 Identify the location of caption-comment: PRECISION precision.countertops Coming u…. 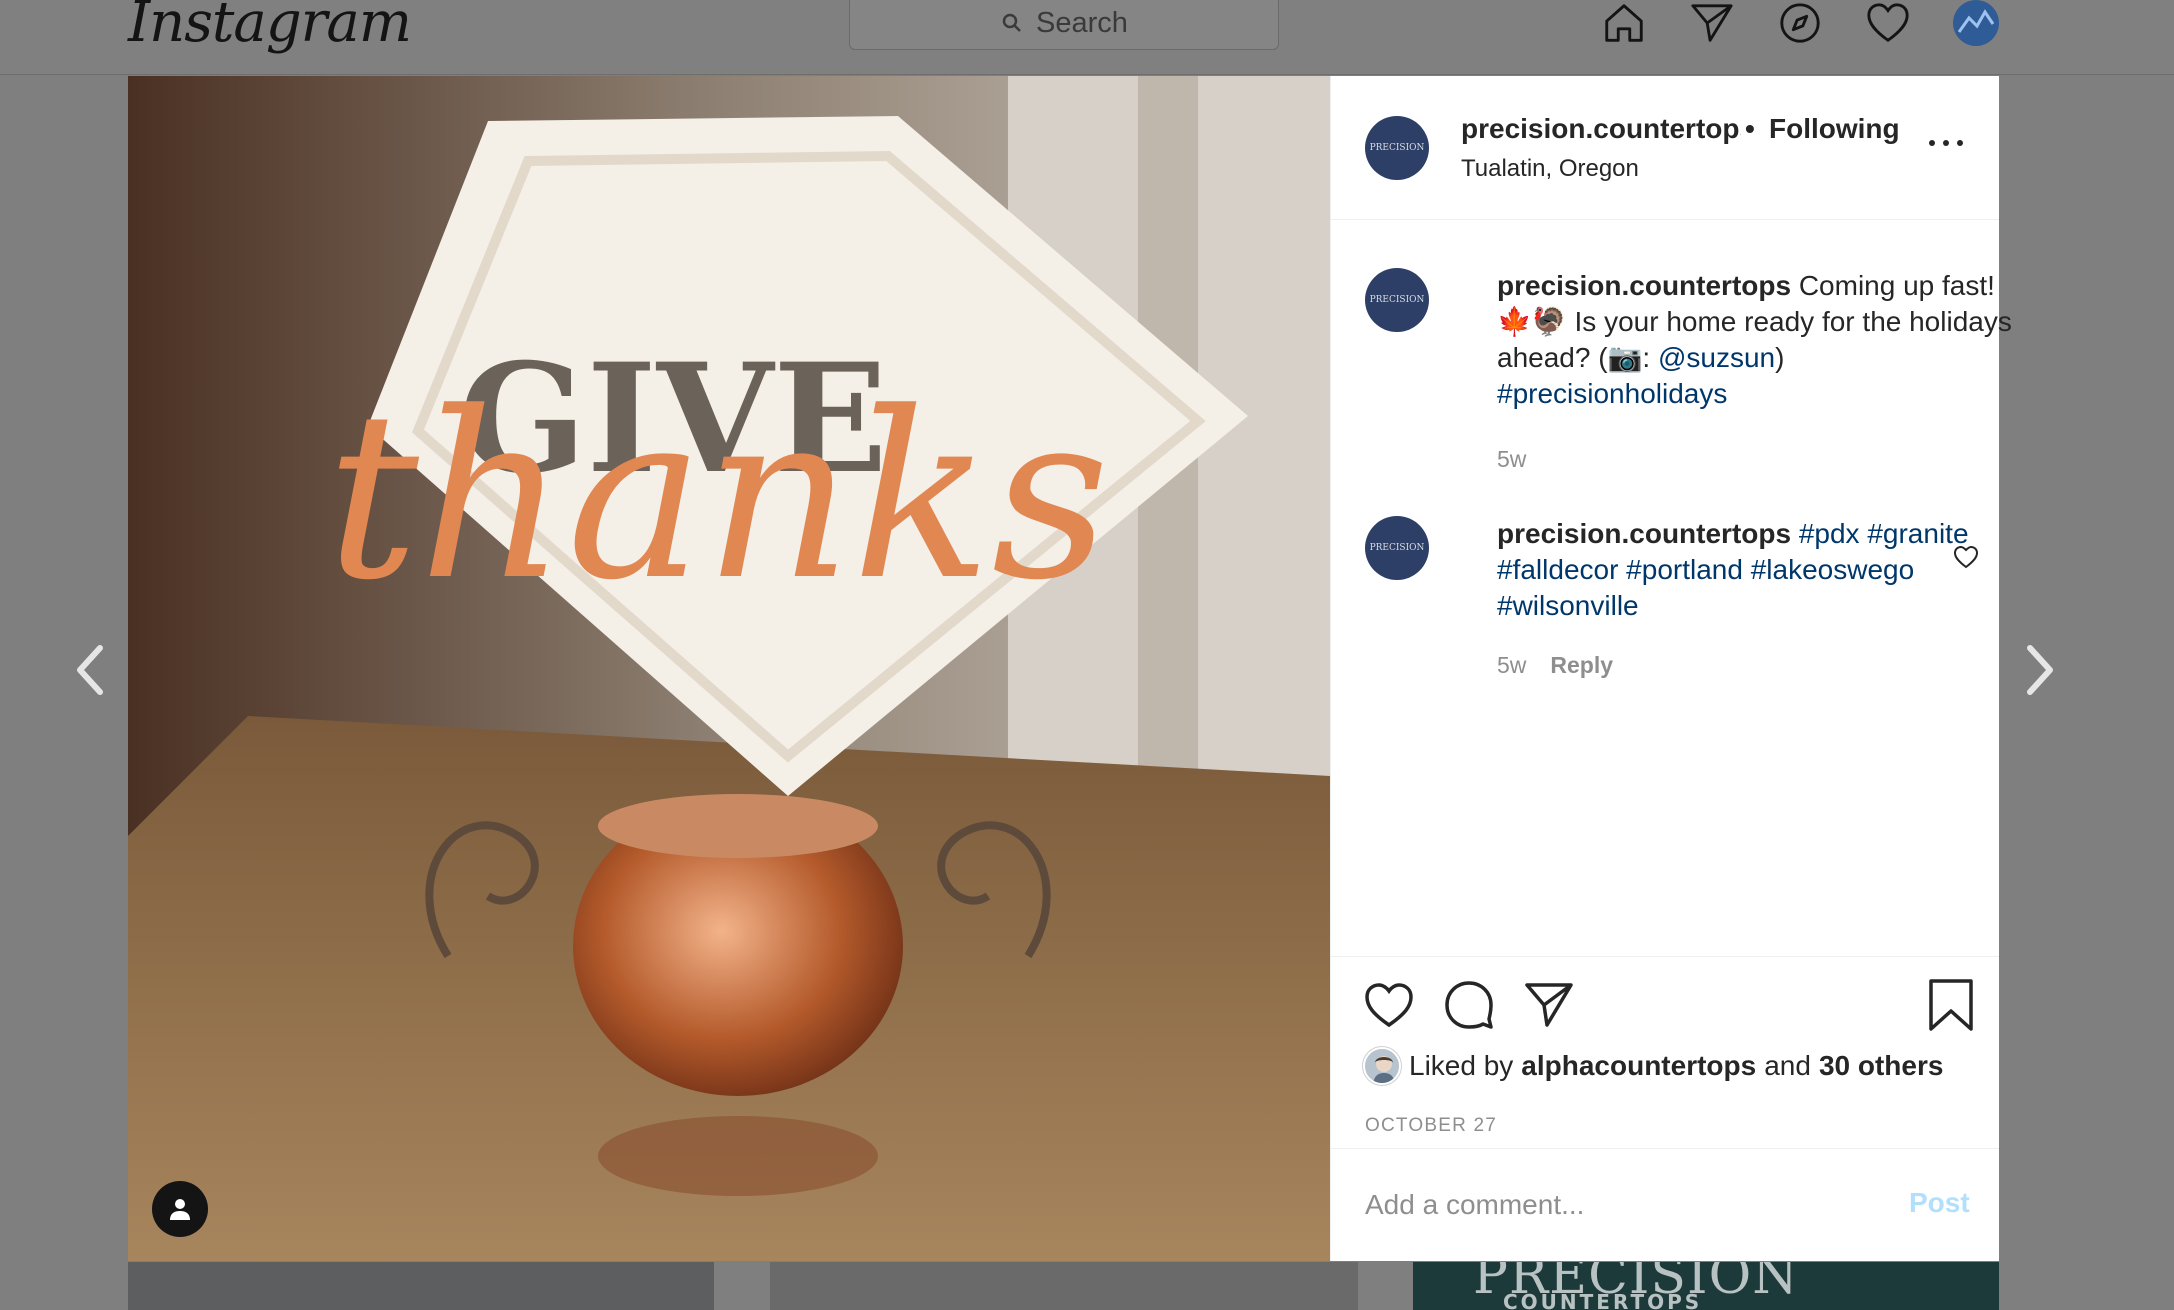
(1688, 370).